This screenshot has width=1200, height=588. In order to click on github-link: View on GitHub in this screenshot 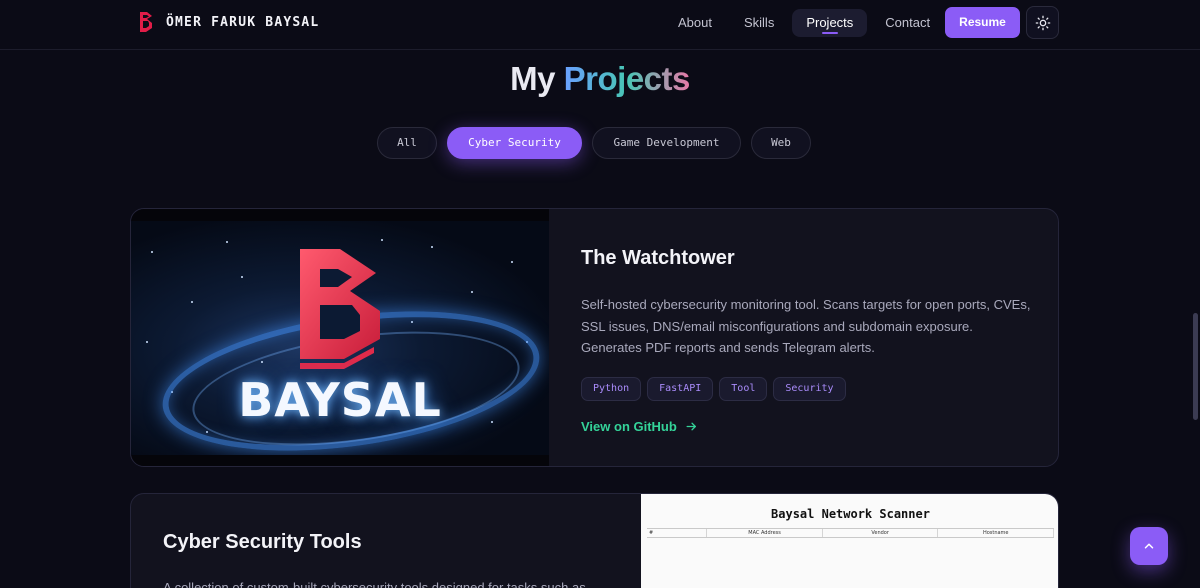, I will do `click(806, 426)`.